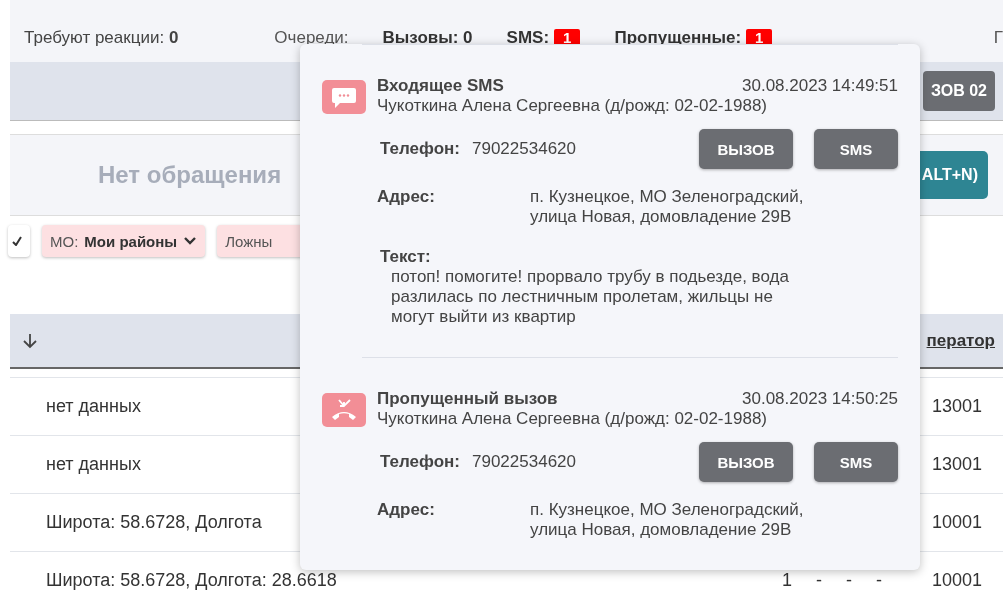  Describe the element at coordinates (678, 38) in the screenshot. I see `queue-label: Пропущенные:` at that location.